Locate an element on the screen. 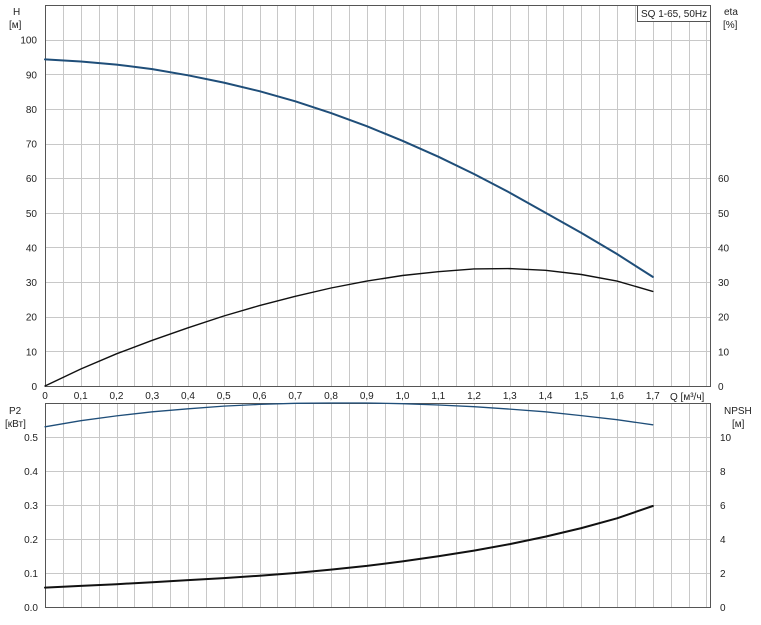  h-tick-label: 90 is located at coordinates (32, 75).